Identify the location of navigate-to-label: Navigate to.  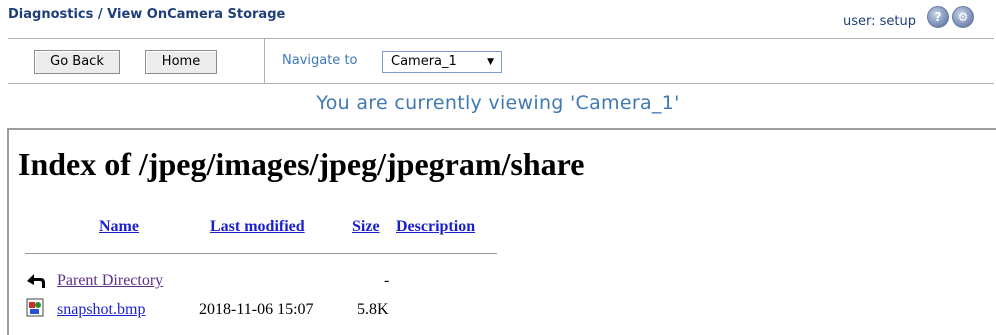
(320, 60).